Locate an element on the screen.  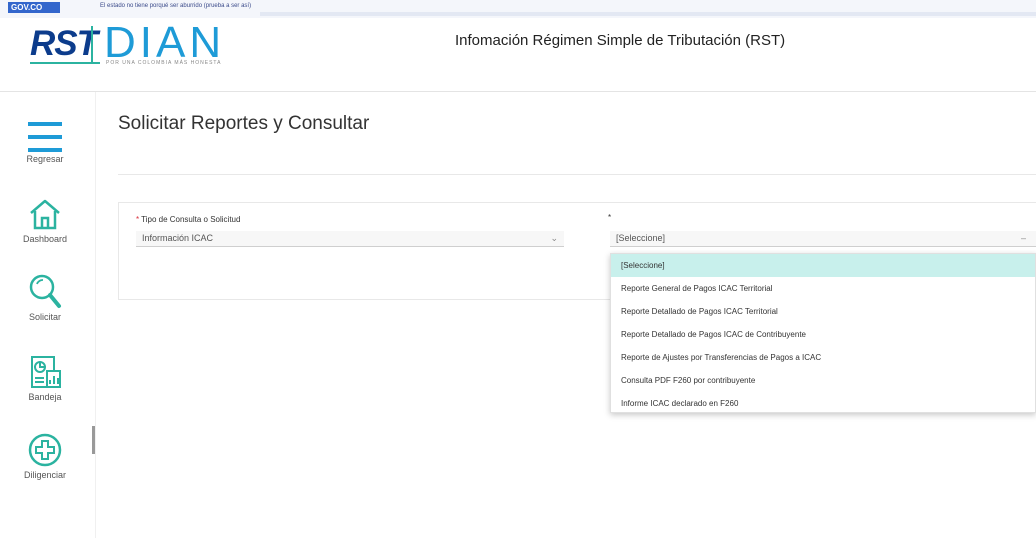
sidebar-item-label: Diligenciar is located at coordinates (45, 475).